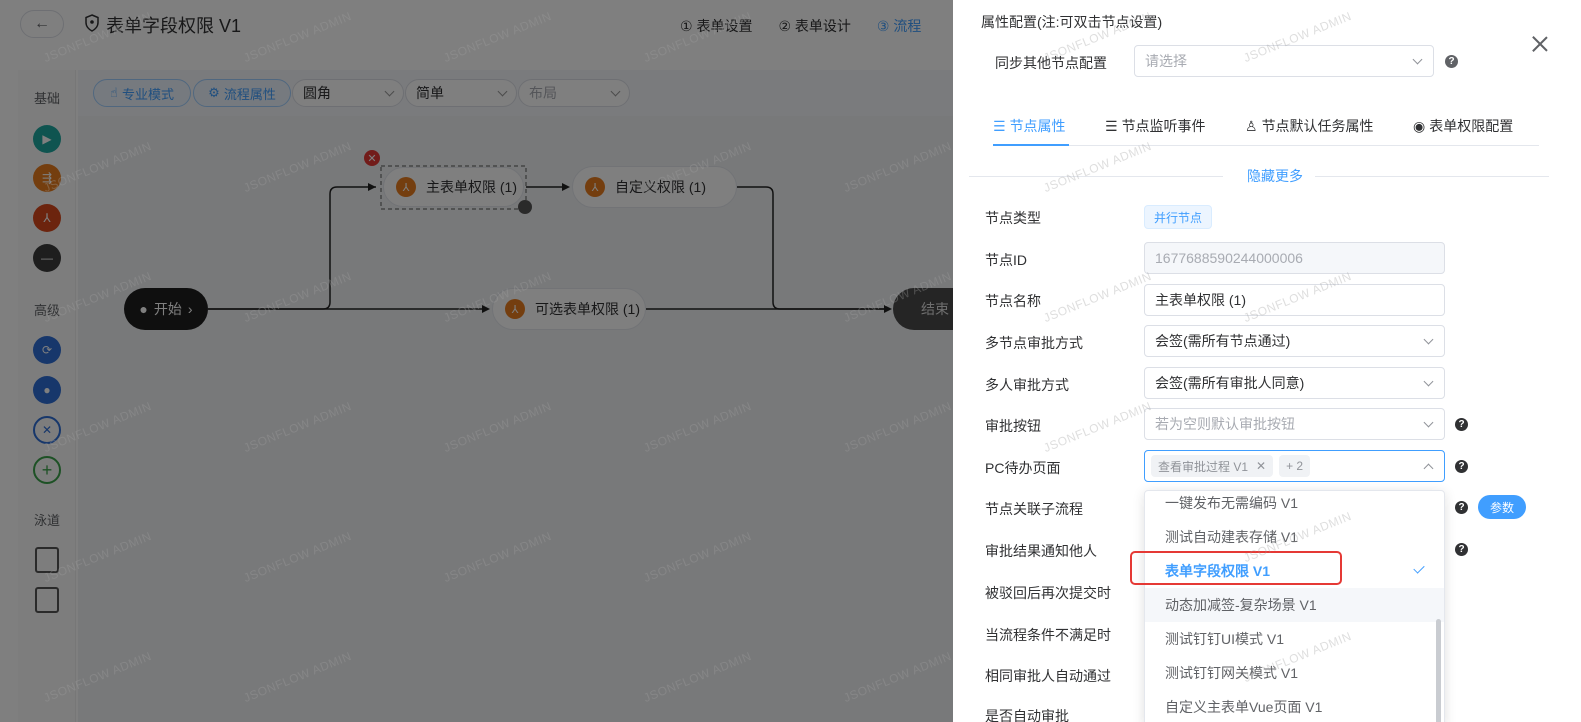  Describe the element at coordinates (1294, 639) in the screenshot. I see `dropdown-option: 测试钉钉UI模式 V1` at that location.